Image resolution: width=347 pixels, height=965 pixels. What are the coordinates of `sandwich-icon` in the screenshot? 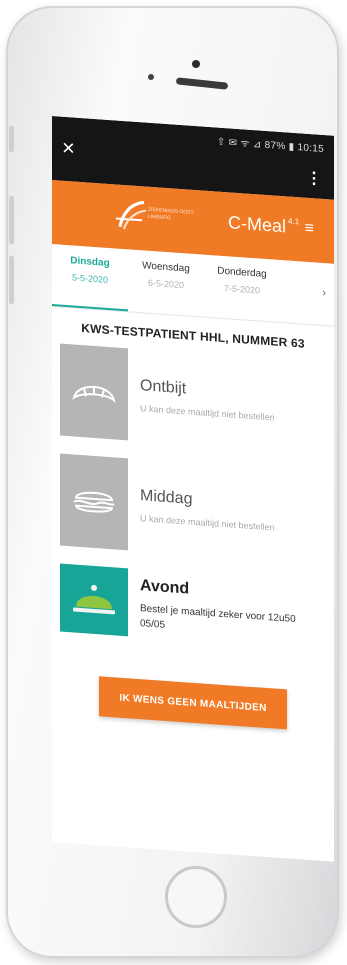 It's located at (94, 502).